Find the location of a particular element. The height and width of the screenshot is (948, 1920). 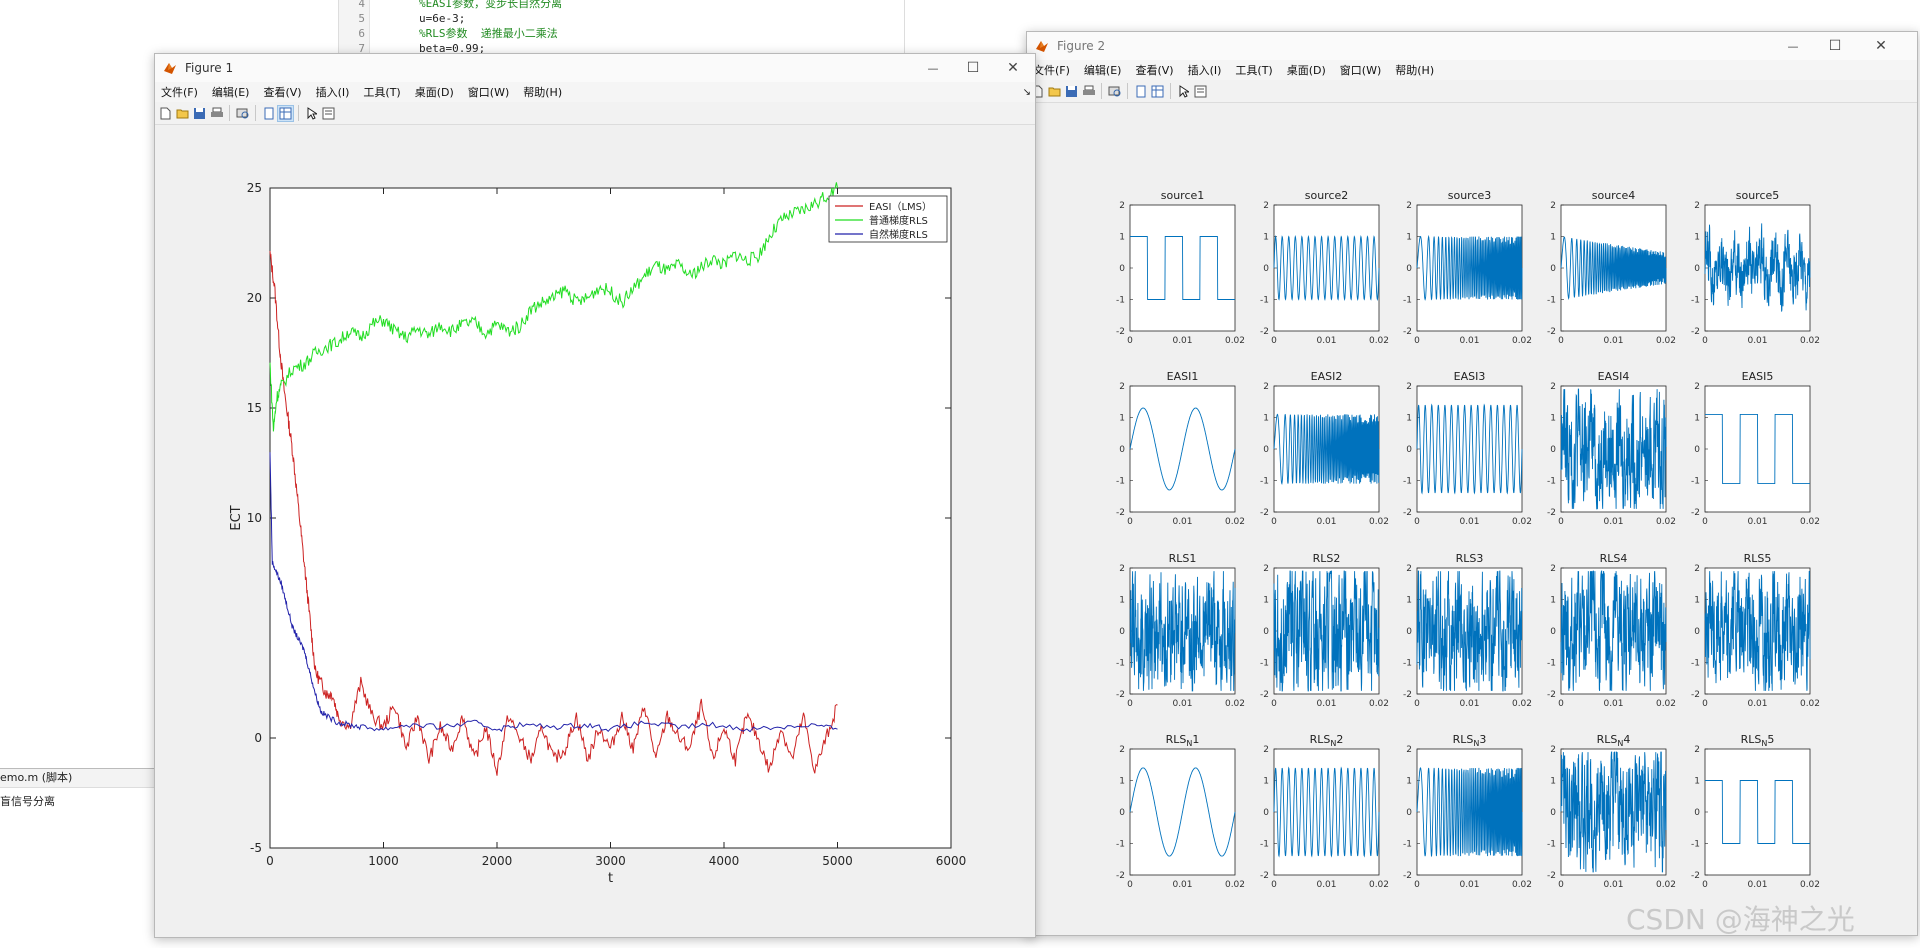

subplot-title: EASI4 is located at coordinates (1614, 376).